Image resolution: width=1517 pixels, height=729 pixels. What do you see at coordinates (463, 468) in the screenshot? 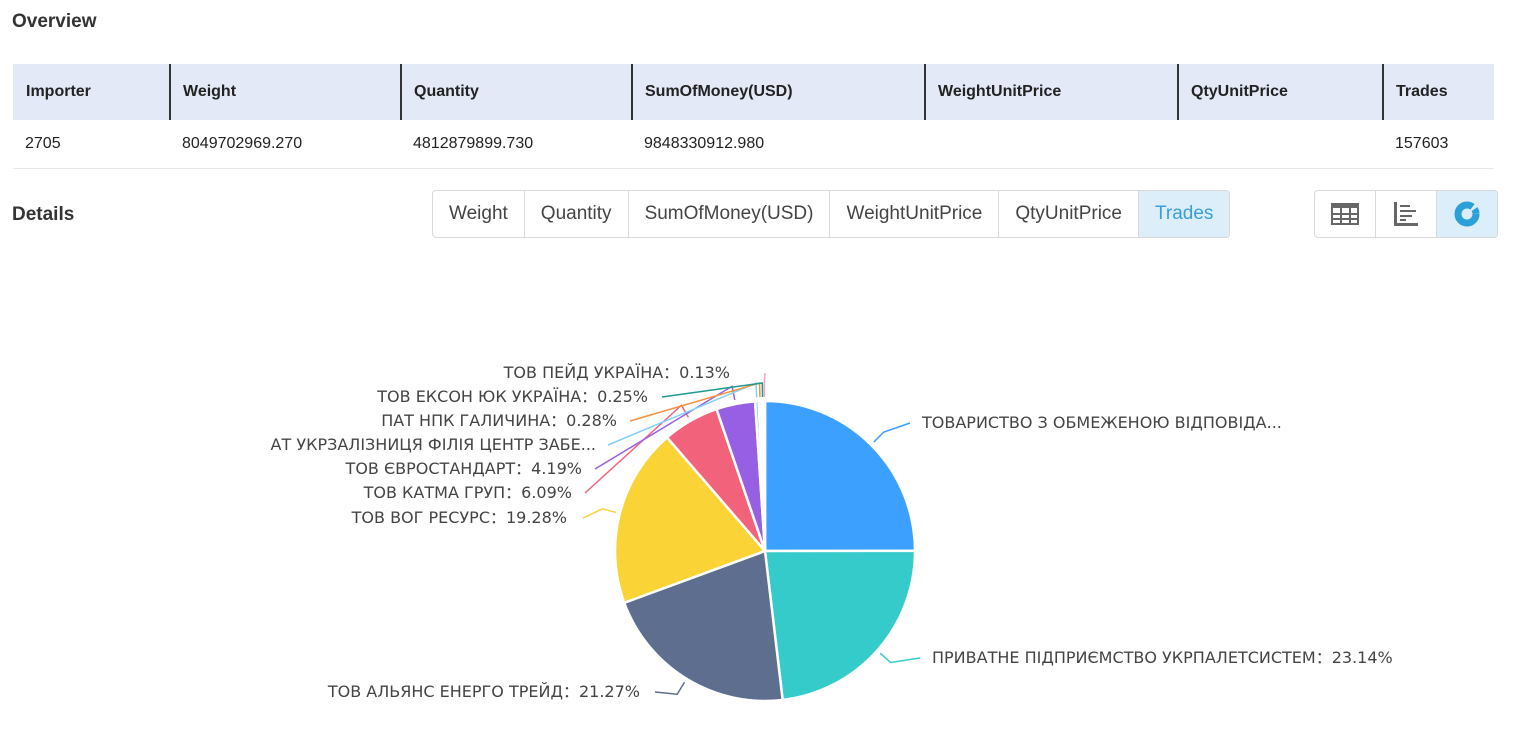
I see `slice-label: ТОВ ЄВРОСТАНДАРТ：4.19%` at bounding box center [463, 468].